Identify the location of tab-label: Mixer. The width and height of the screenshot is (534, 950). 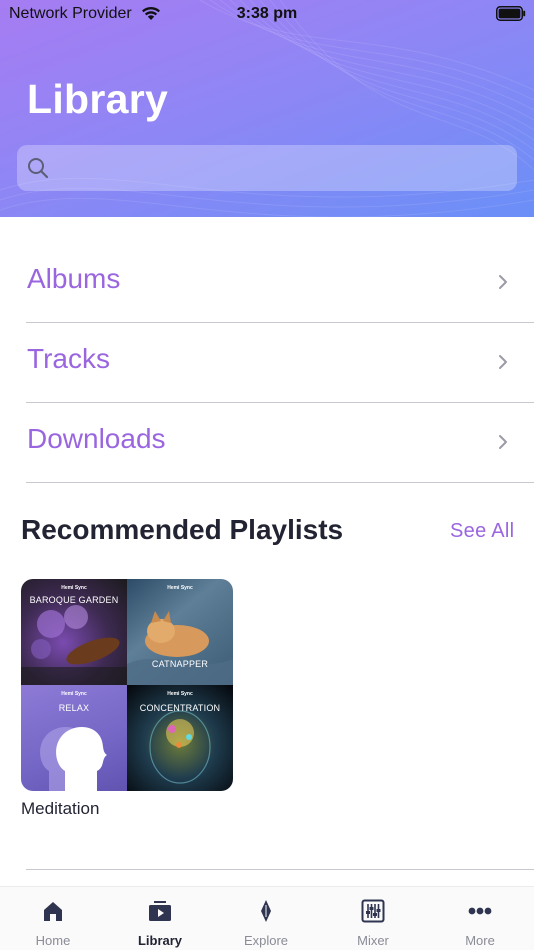
(373, 940).